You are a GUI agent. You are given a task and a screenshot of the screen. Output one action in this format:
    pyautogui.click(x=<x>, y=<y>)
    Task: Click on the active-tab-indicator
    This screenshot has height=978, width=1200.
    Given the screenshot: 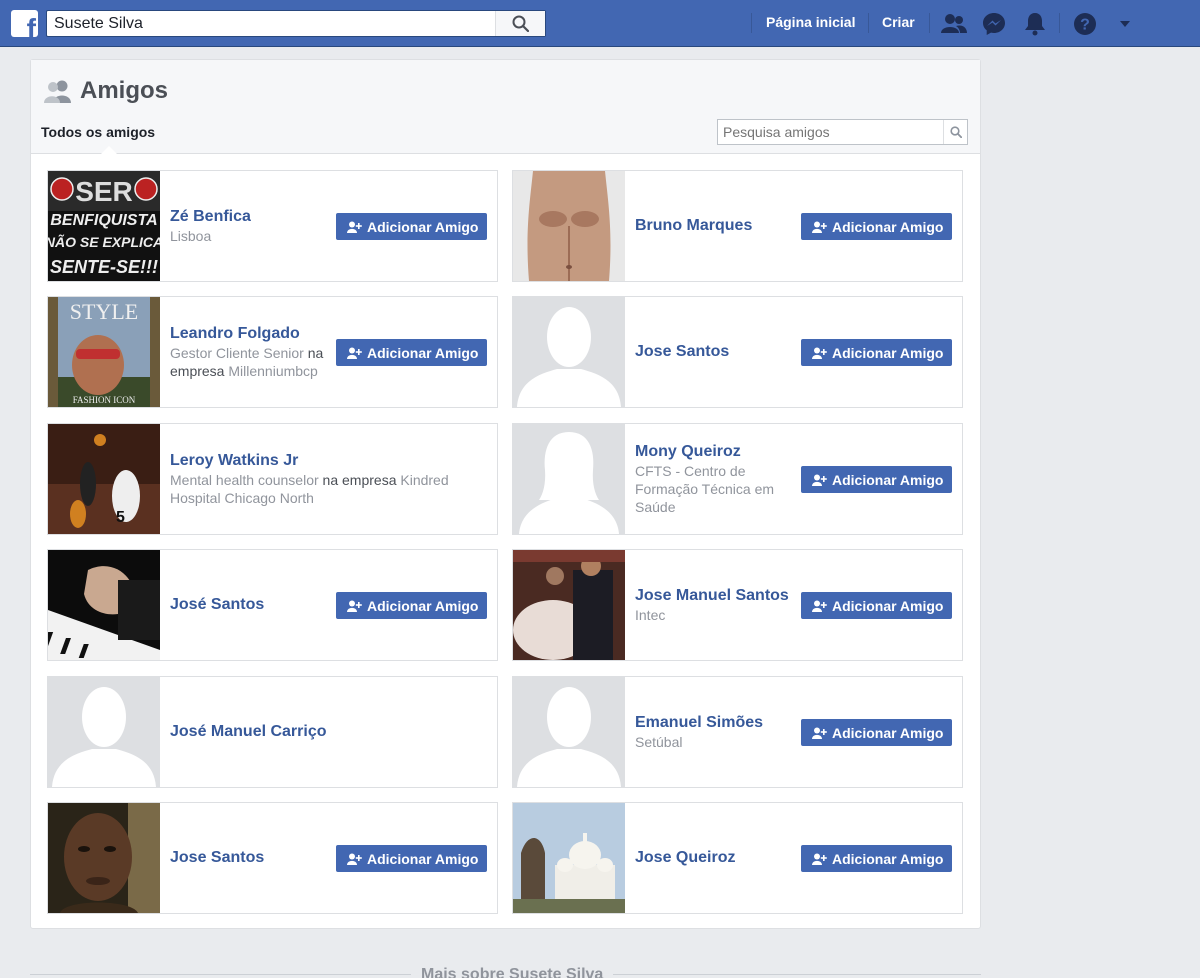 What is the action you would take?
    pyautogui.click(x=109, y=149)
    